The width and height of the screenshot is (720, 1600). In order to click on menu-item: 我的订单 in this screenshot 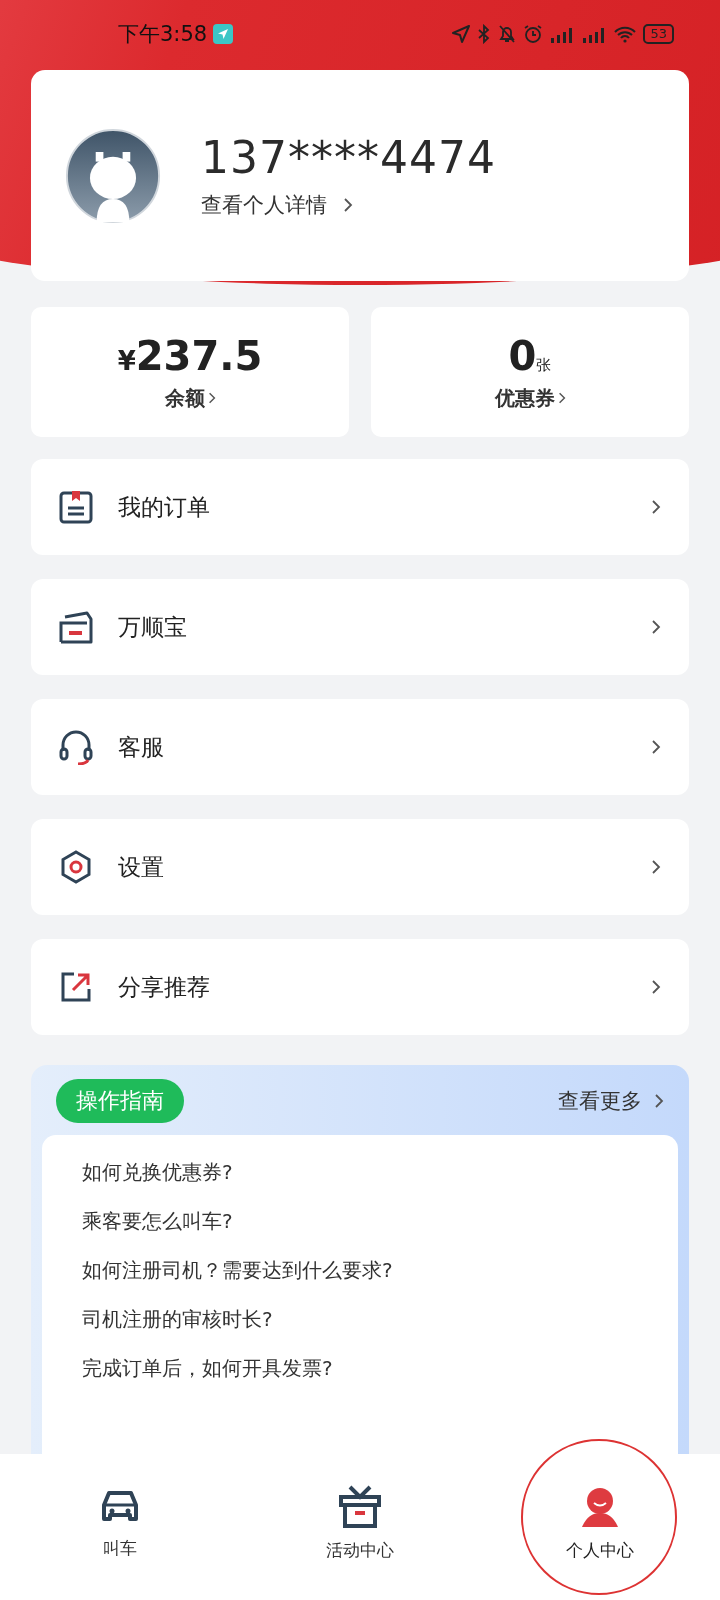, I will do `click(360, 507)`.